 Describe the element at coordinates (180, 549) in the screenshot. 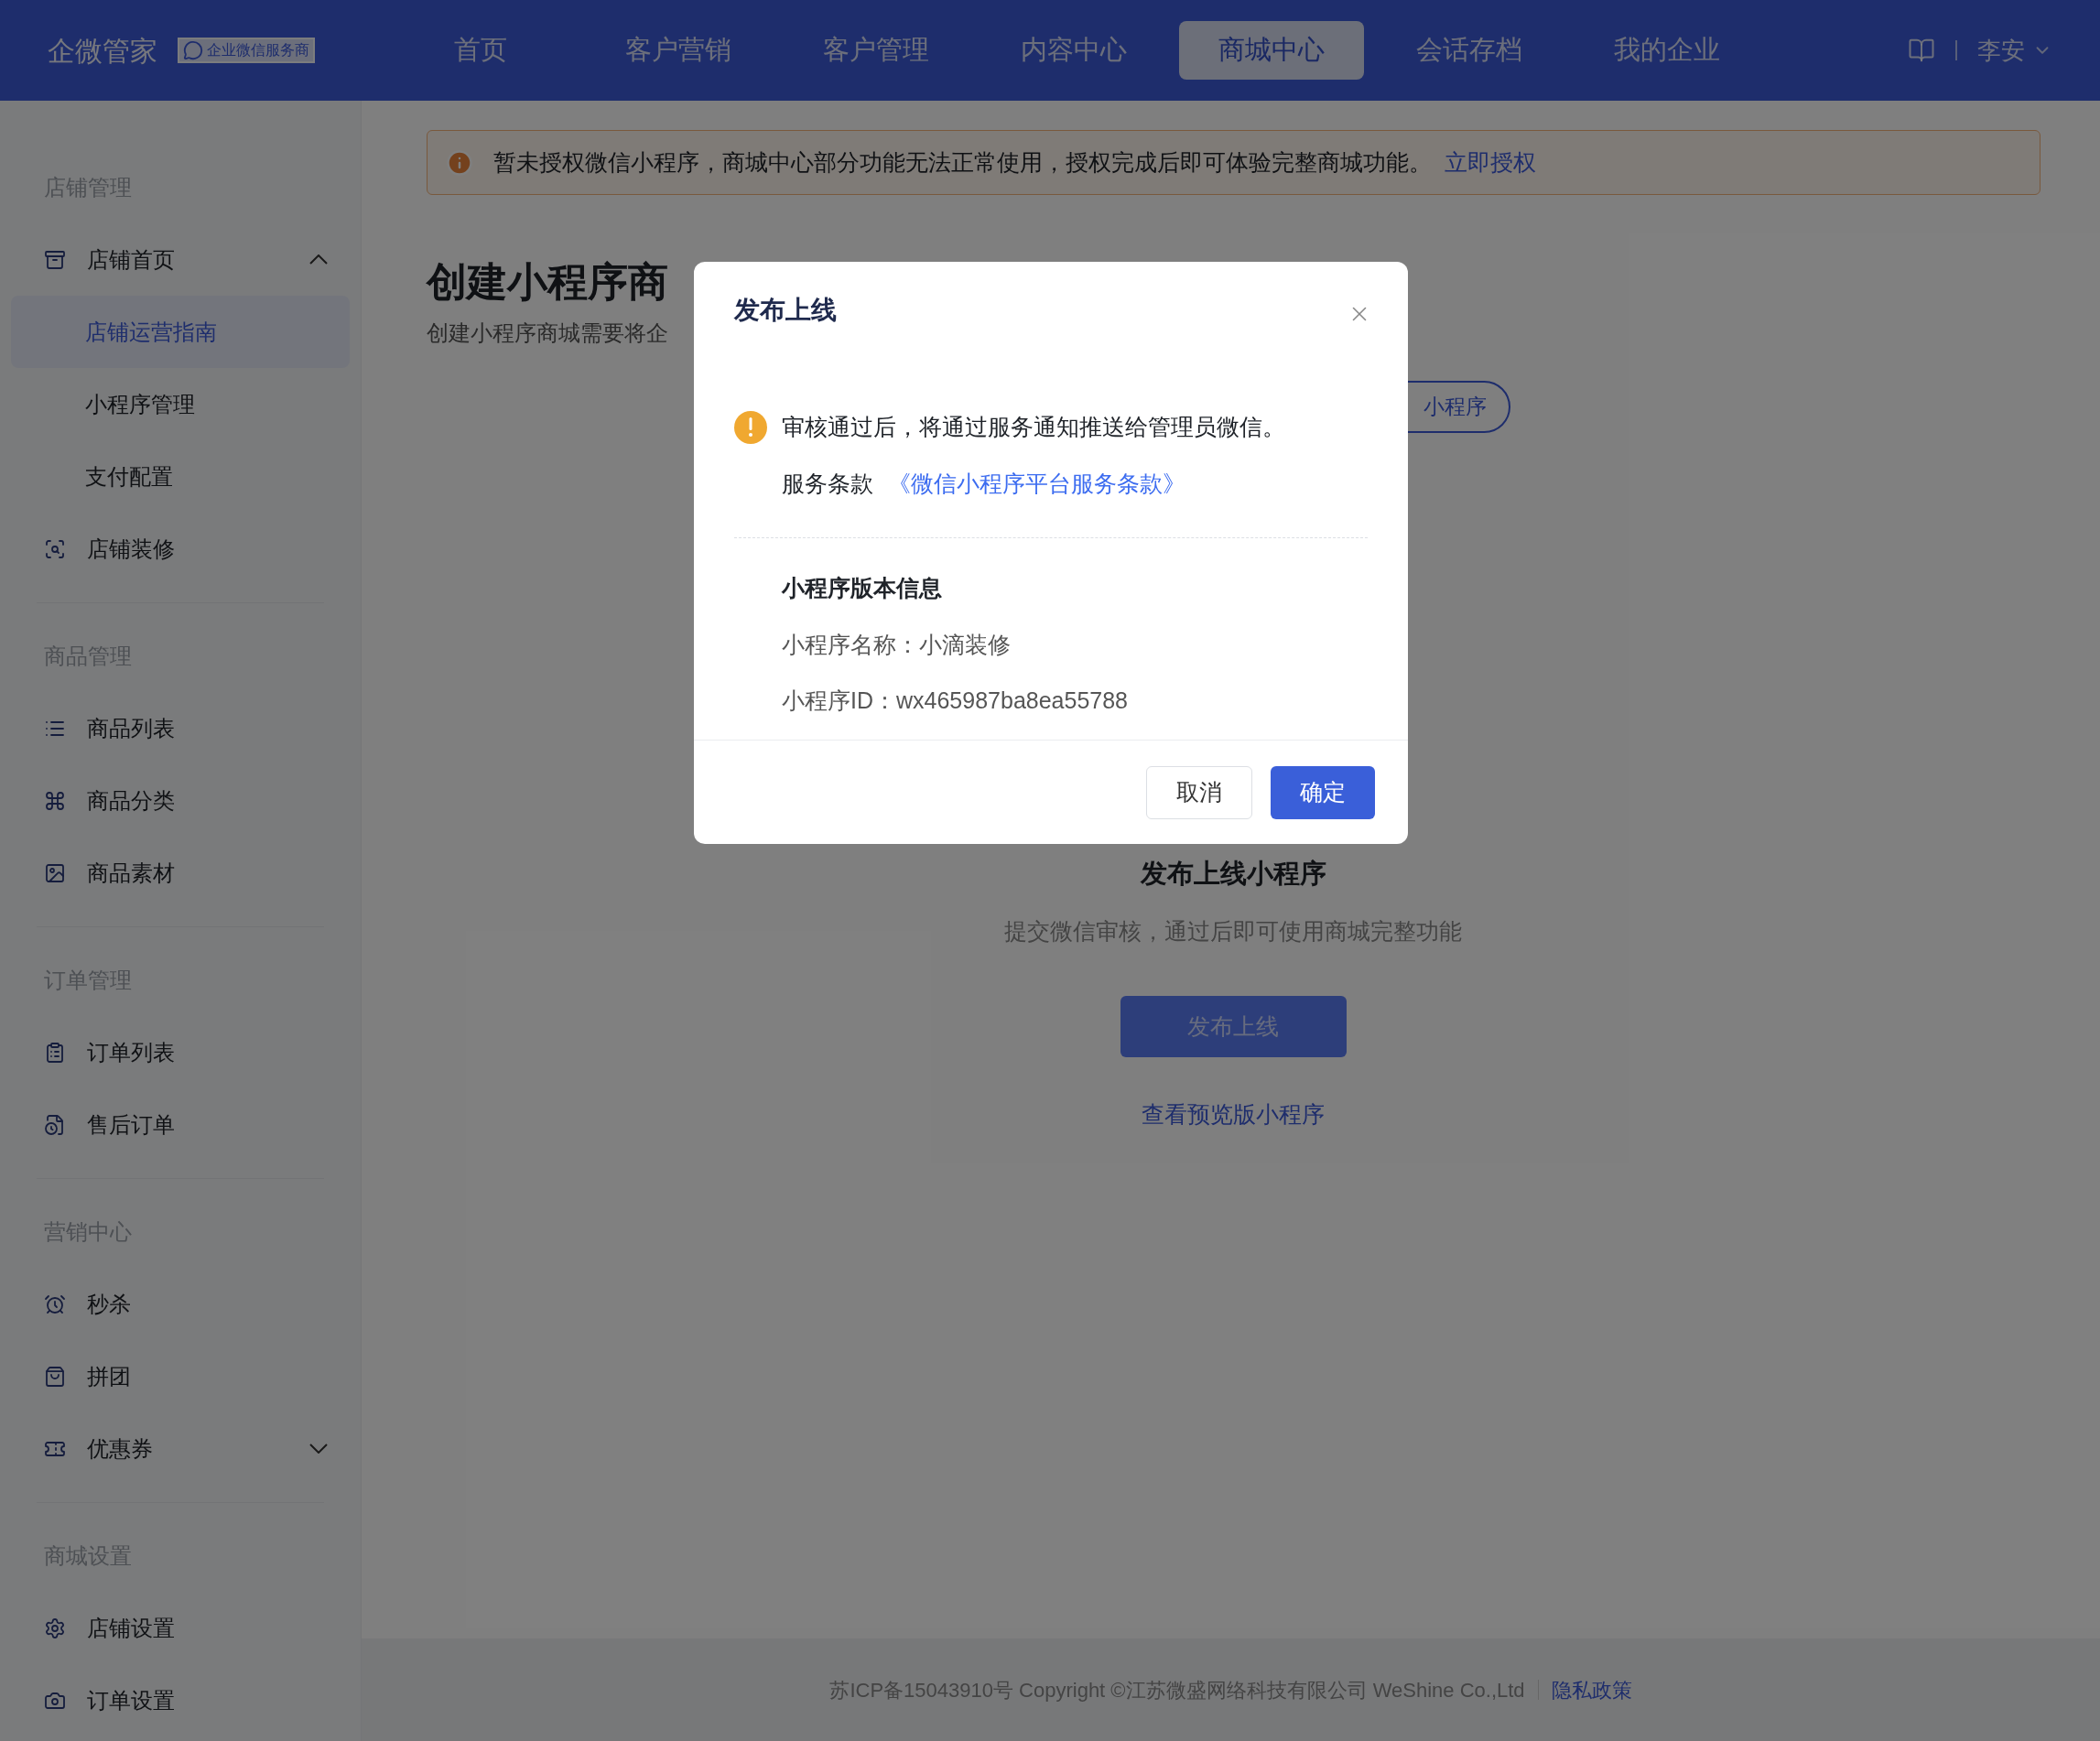

I see `sidebar-item: 店铺装修` at that location.